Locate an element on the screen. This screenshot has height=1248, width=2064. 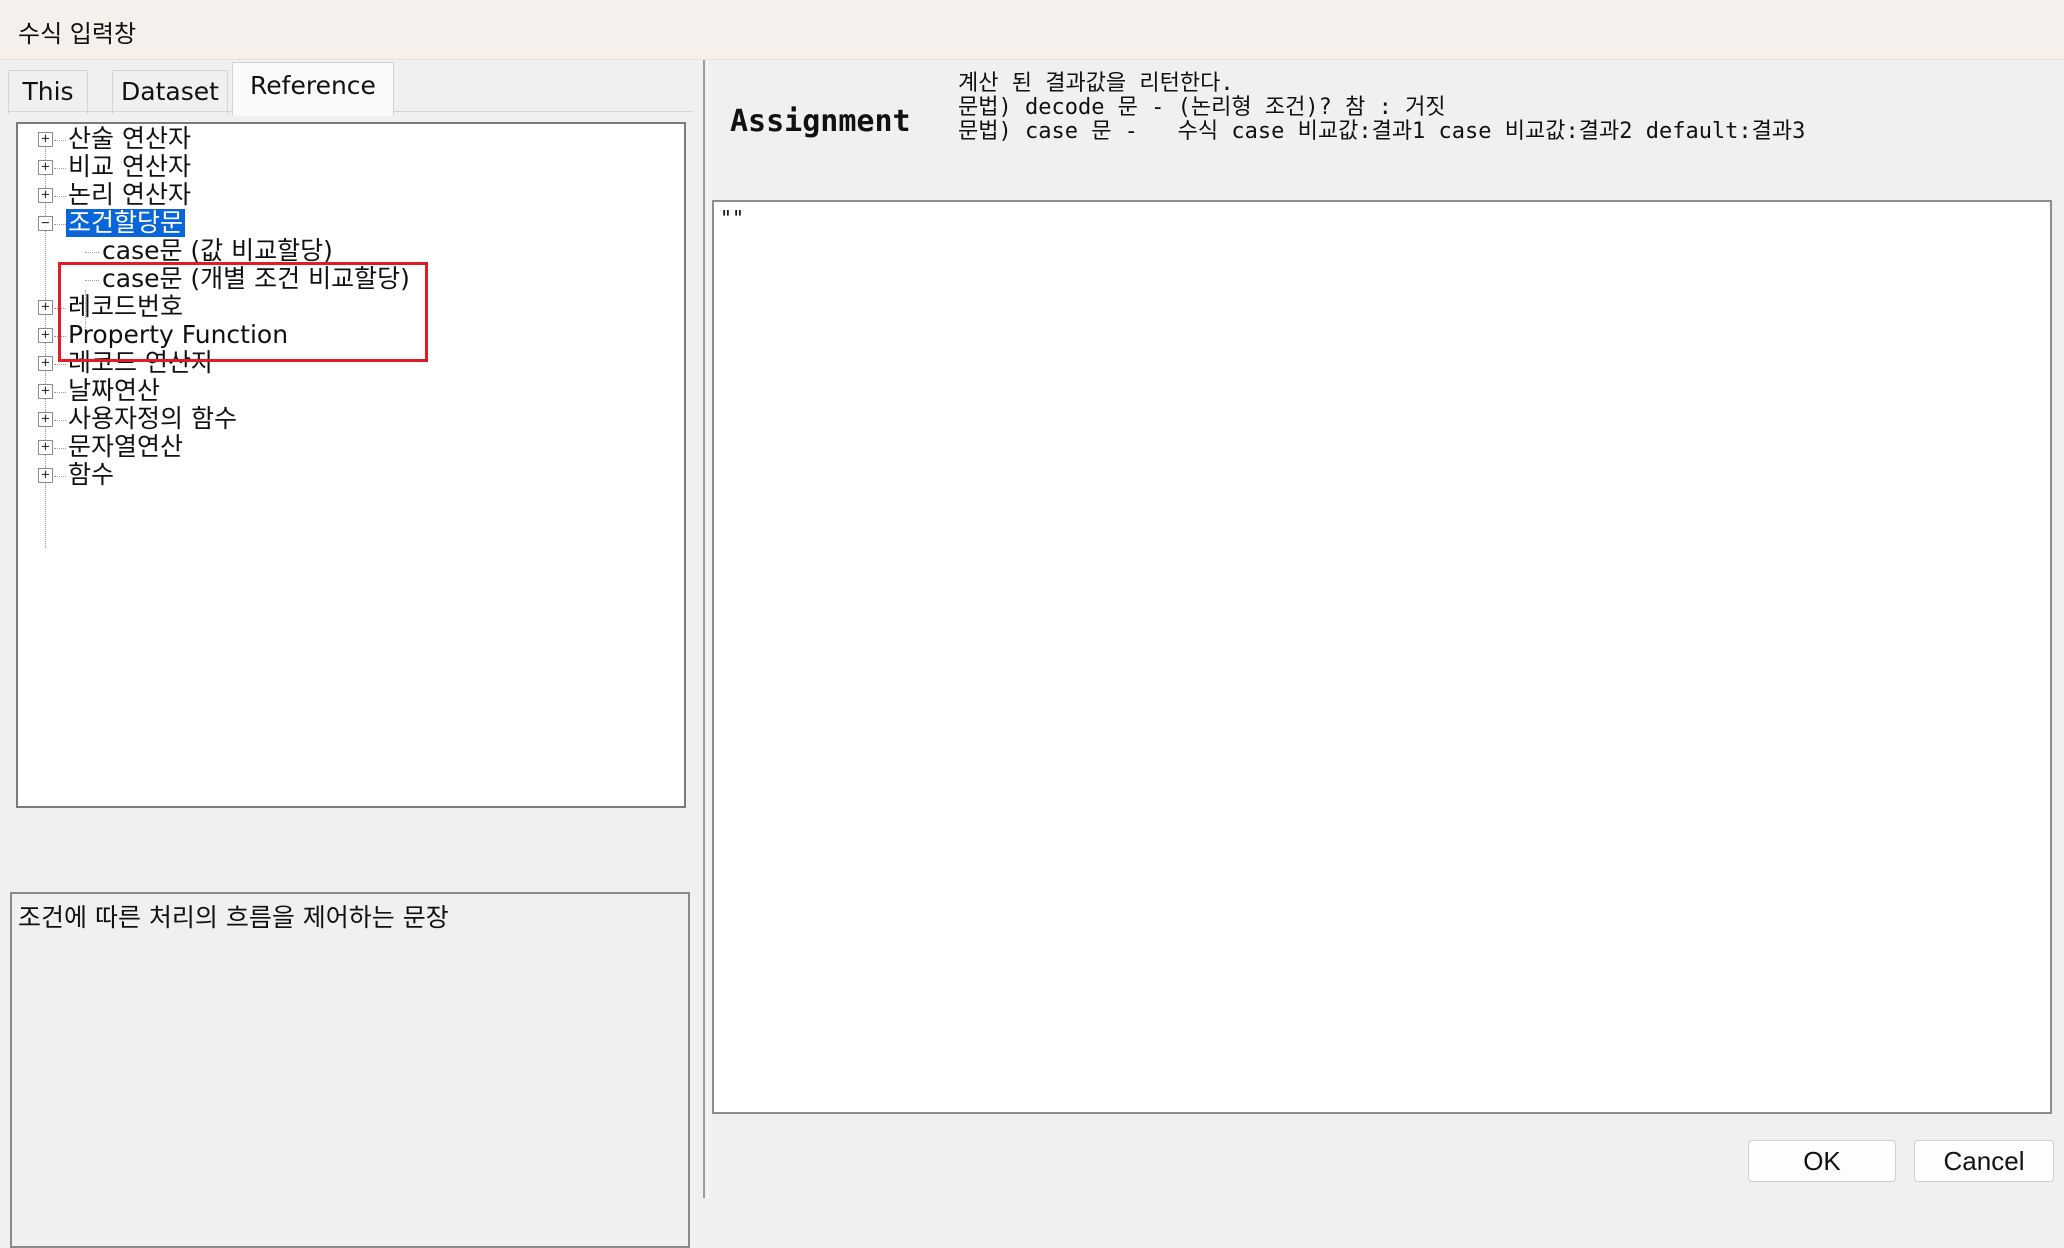
tree-item-date-operations: 날짜연산 is located at coordinates (114, 391).